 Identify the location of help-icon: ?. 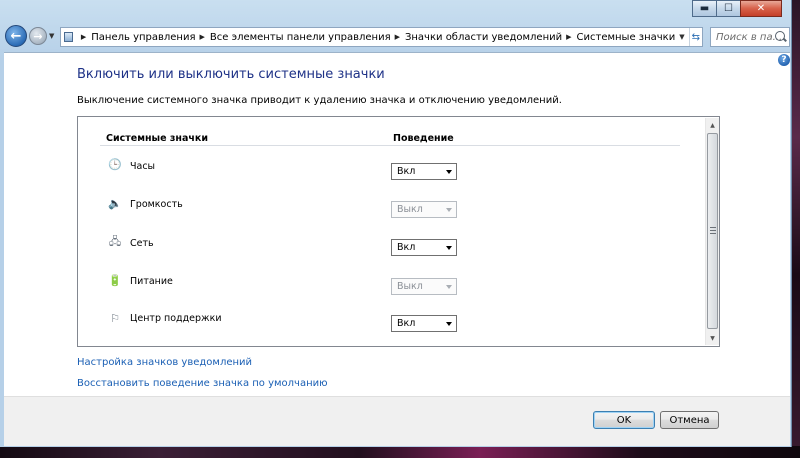
(784, 60).